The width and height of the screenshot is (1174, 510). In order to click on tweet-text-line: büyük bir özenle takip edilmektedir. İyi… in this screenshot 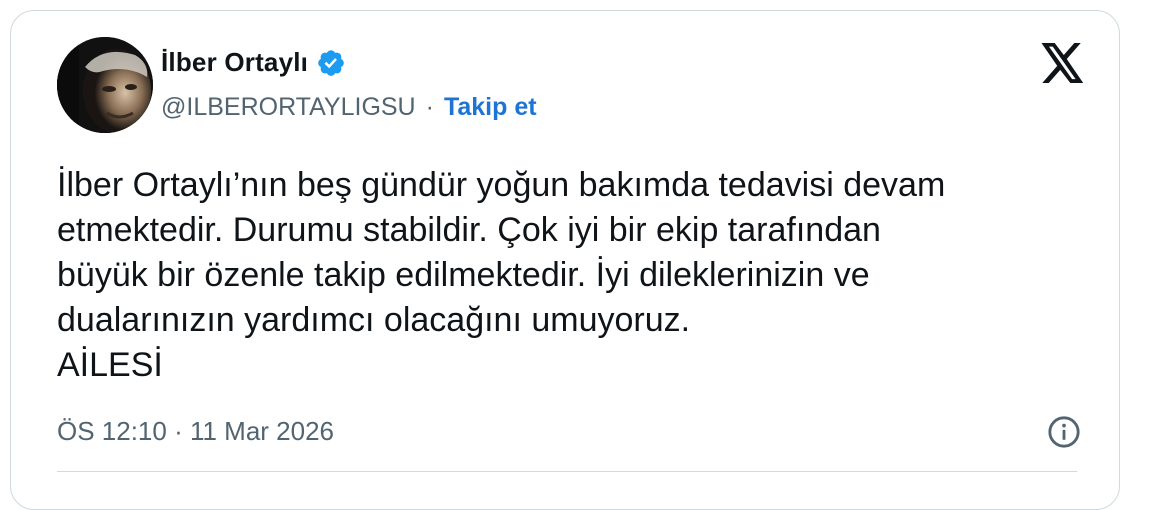, I will do `click(463, 275)`.